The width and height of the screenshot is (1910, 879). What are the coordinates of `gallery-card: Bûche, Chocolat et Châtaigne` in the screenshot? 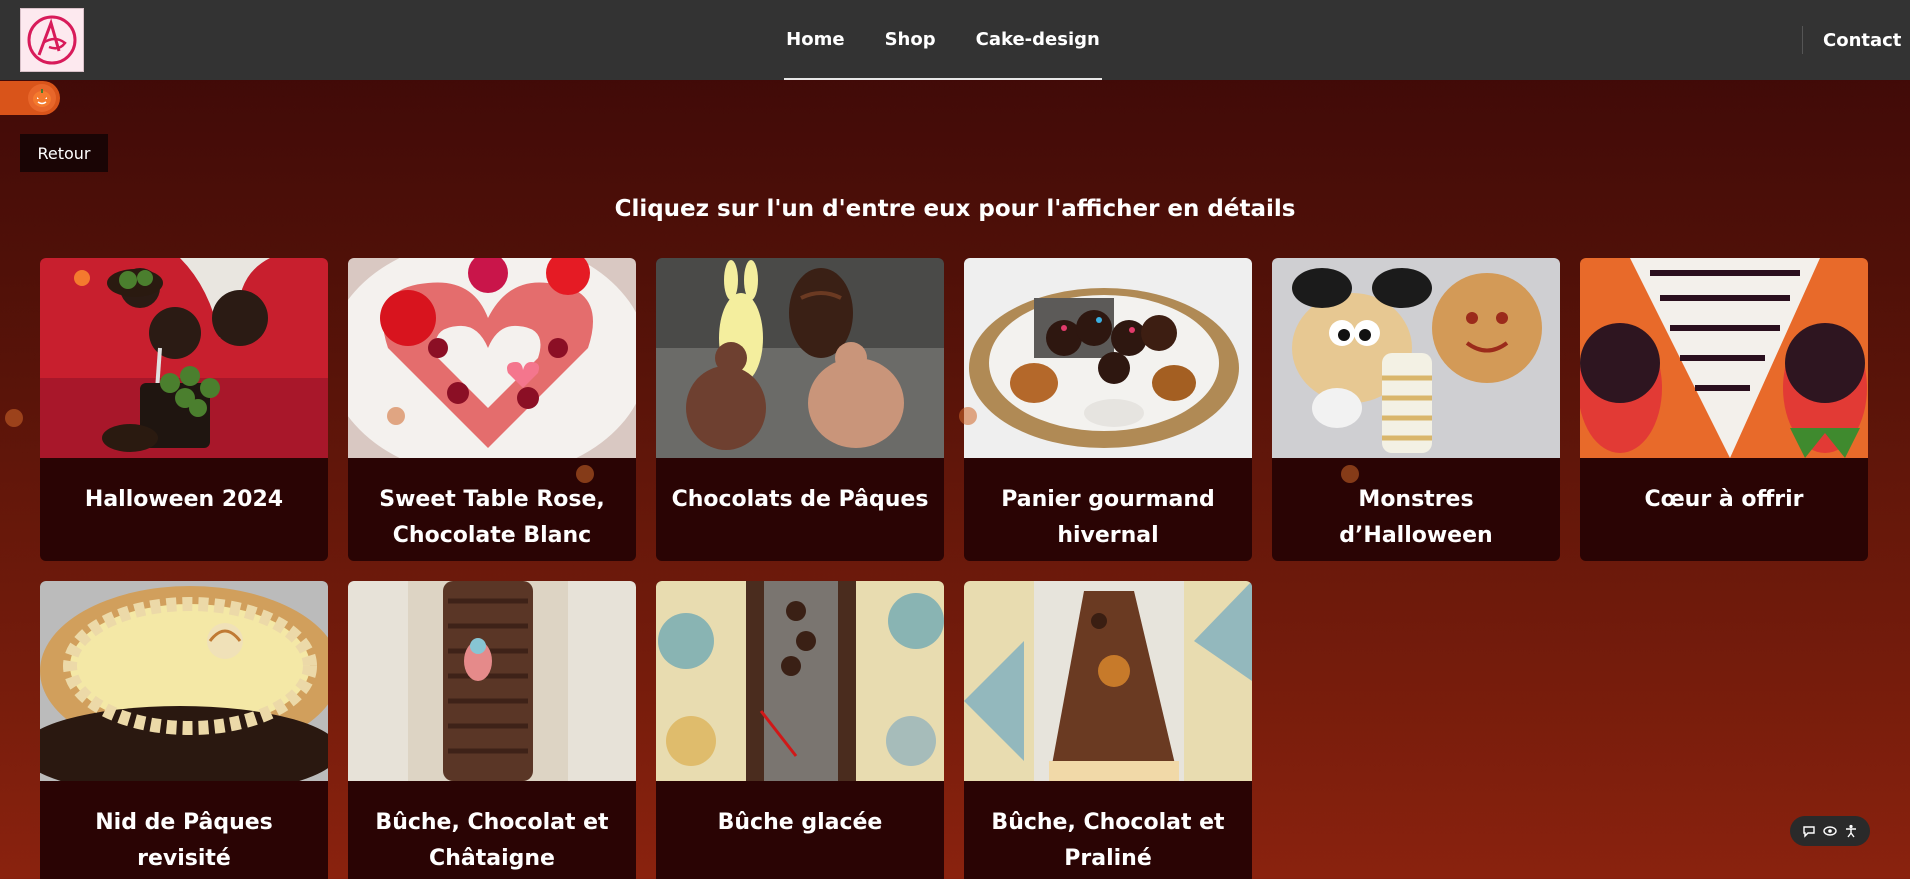 It's located at (492, 730).